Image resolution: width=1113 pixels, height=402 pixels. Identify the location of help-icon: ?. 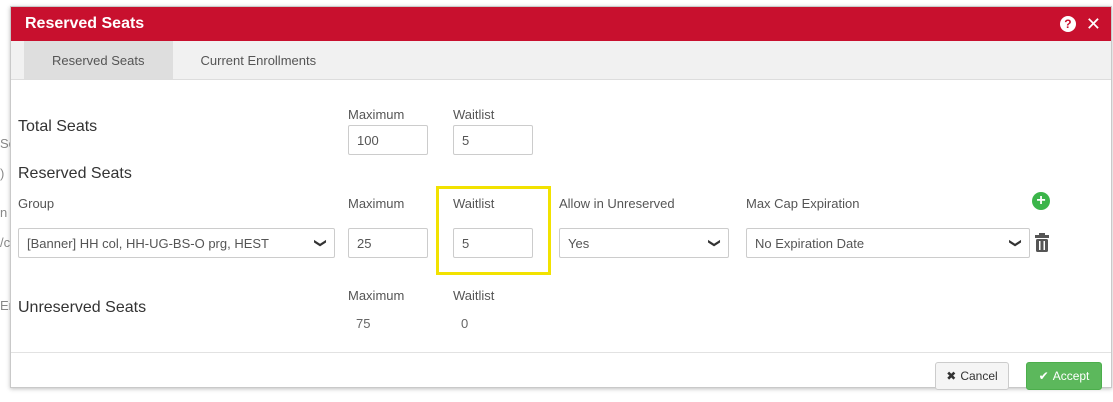
(1067, 24).